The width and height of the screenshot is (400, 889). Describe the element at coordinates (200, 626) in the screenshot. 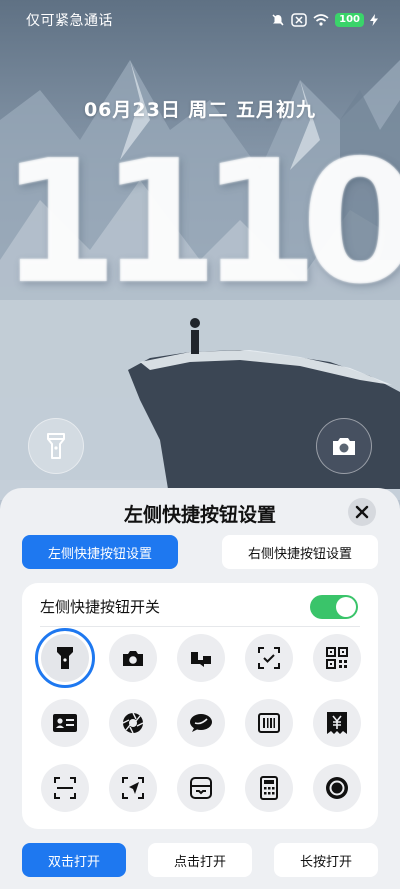

I see `divider` at that location.